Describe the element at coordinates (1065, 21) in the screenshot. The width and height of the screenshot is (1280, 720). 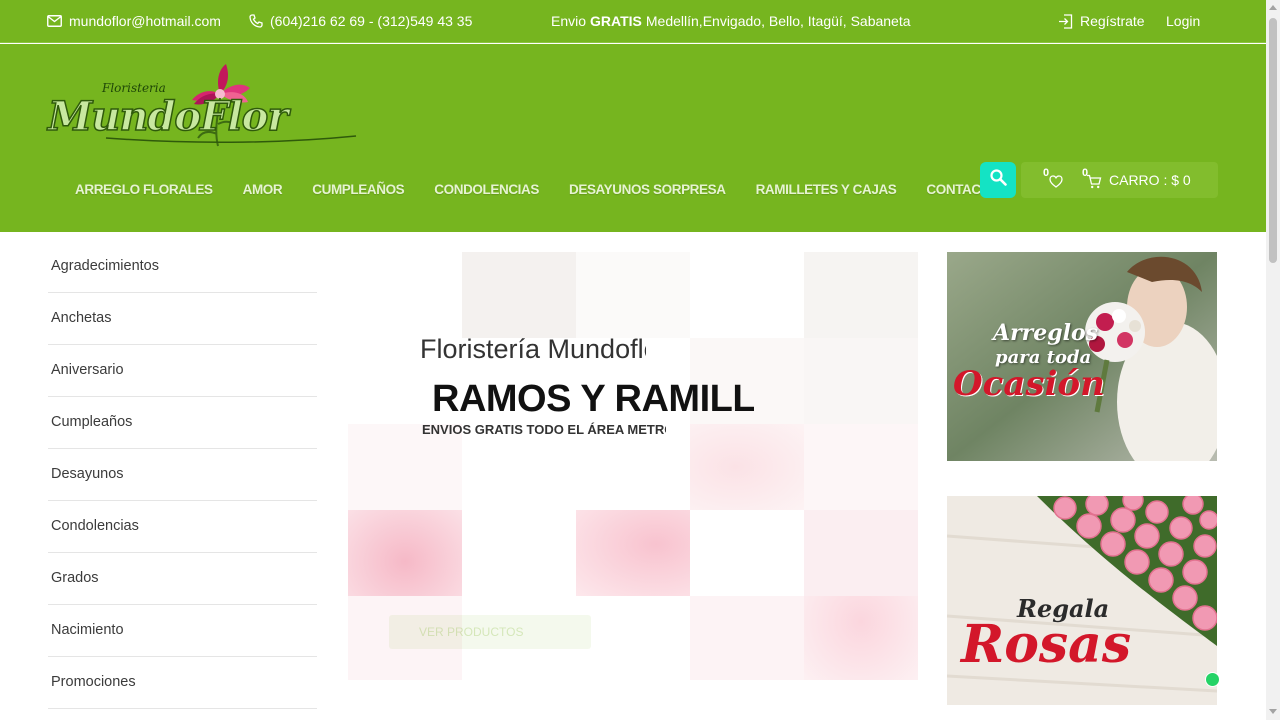
I see `login-enter-icon` at that location.